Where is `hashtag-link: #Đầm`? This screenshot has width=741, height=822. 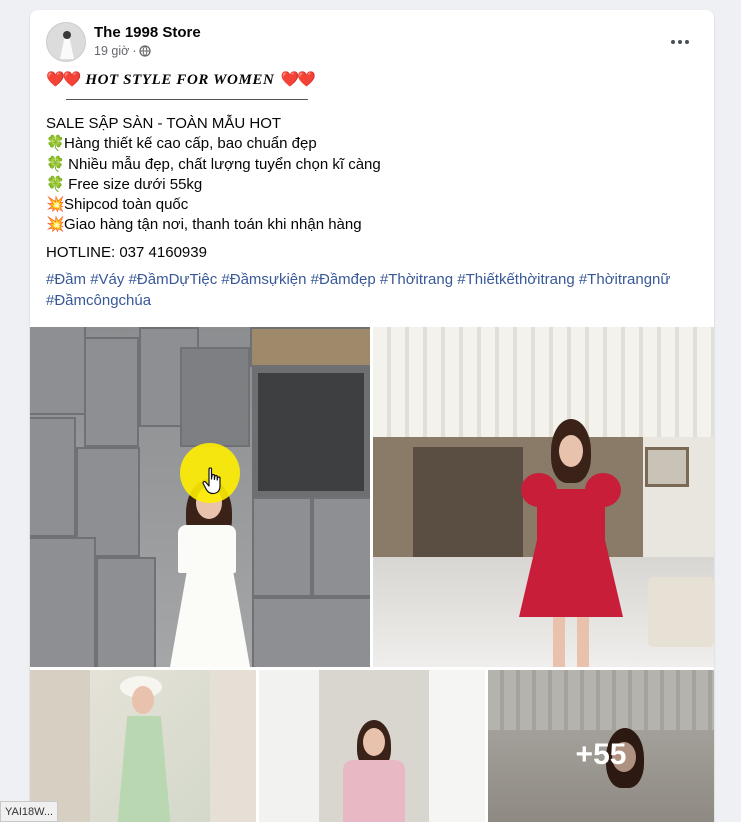
hashtag-link: #Đầm is located at coordinates (66, 279).